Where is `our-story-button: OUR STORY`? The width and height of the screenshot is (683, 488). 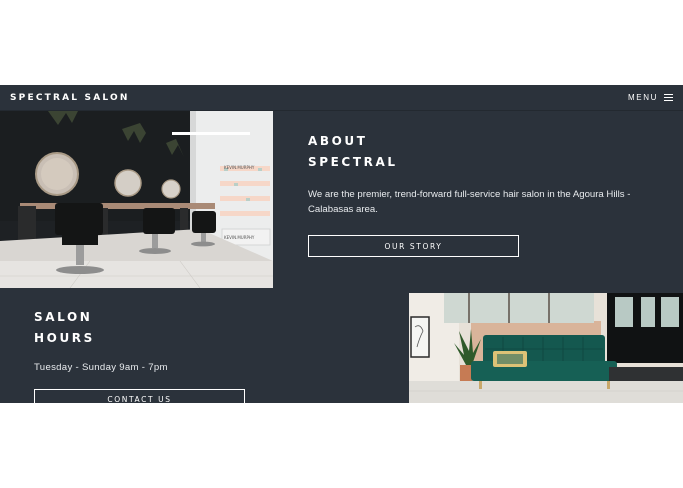 our-story-button: OUR STORY is located at coordinates (413, 246).